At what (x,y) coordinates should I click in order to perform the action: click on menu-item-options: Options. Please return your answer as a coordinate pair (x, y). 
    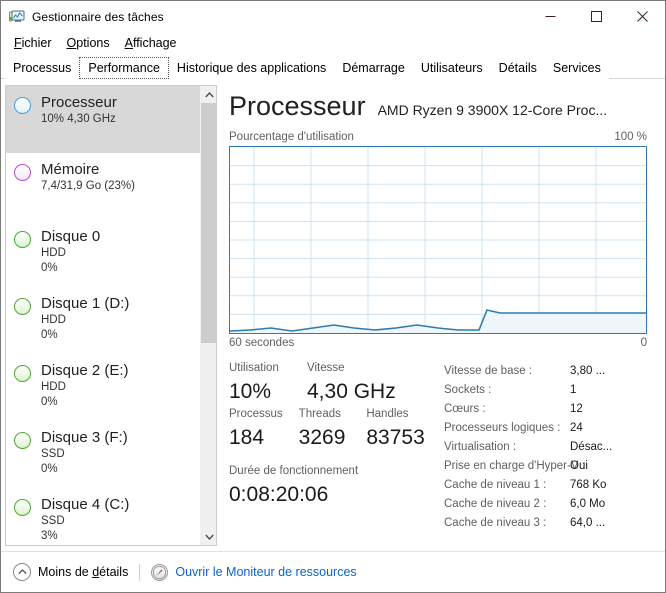
    Looking at the image, I should click on (90, 43).